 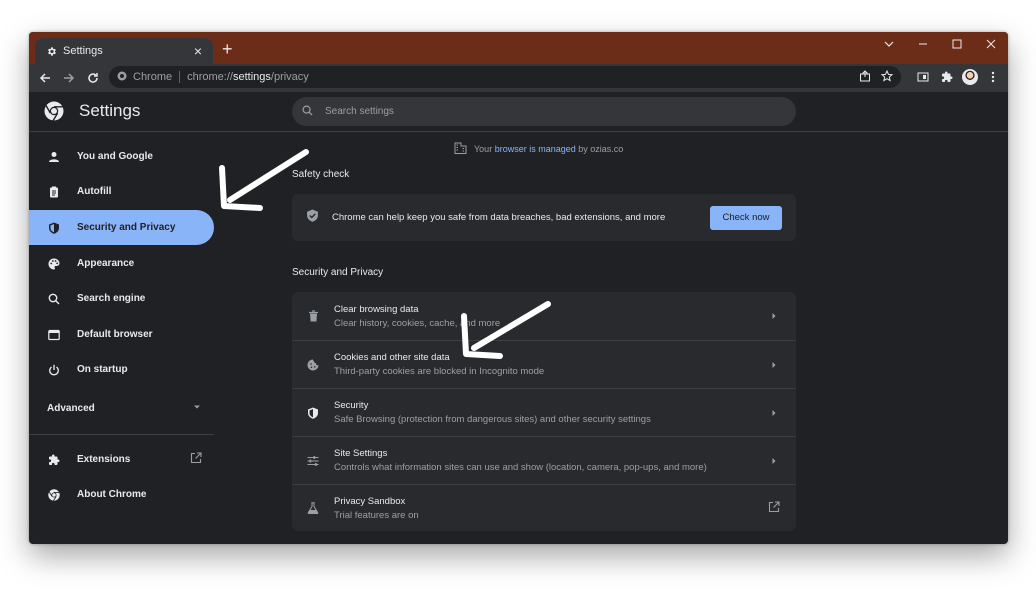 I want to click on sidebar-item-label: Autofill, so click(x=94, y=191).